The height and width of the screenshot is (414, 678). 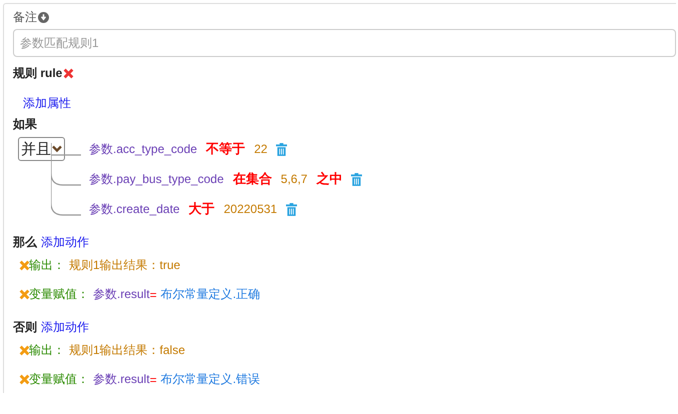 What do you see at coordinates (143, 149) in the screenshot?
I see `condition-field: 参数.acc_type_code` at bounding box center [143, 149].